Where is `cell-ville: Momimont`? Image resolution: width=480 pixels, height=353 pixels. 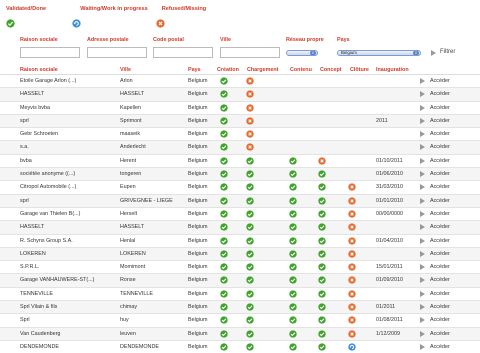
cell-ville: Momimont is located at coordinates (133, 267).